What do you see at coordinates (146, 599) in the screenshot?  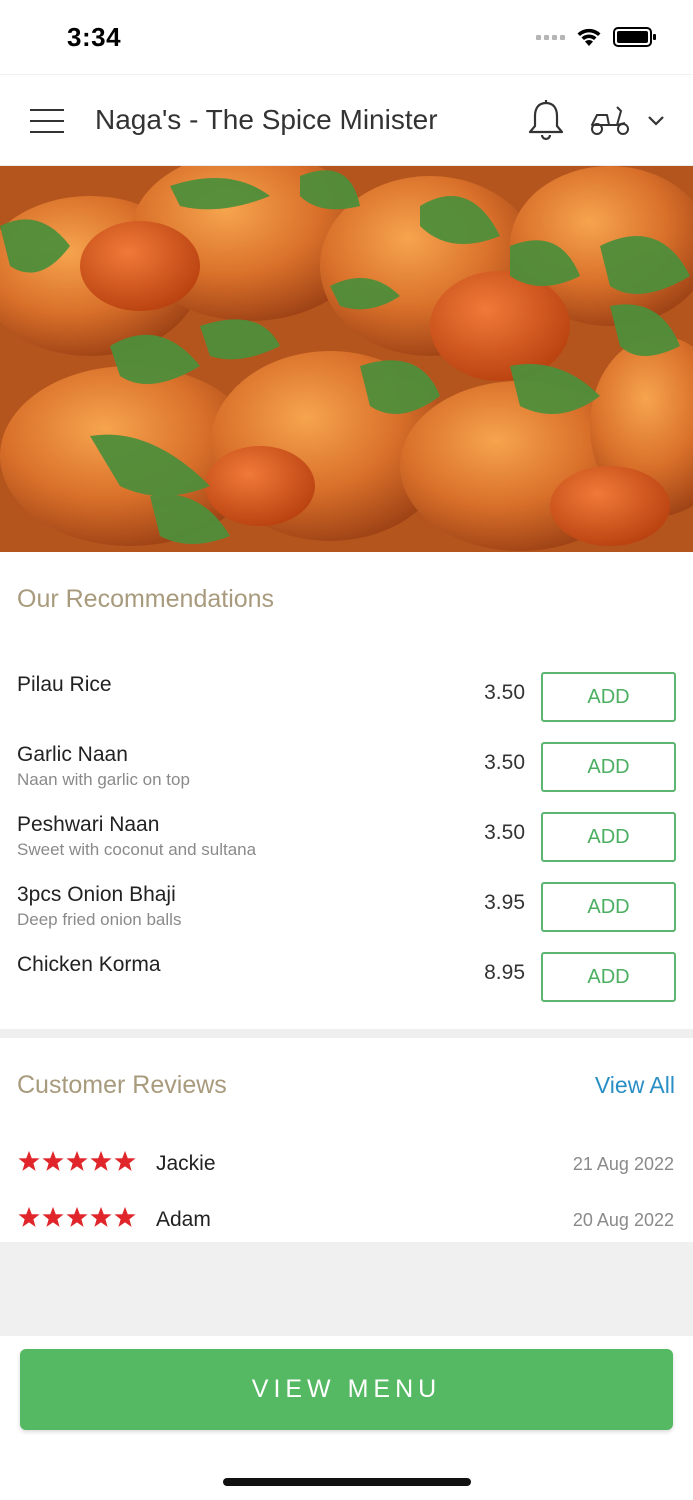 I see `recommendations-title: Our Recommendations` at bounding box center [146, 599].